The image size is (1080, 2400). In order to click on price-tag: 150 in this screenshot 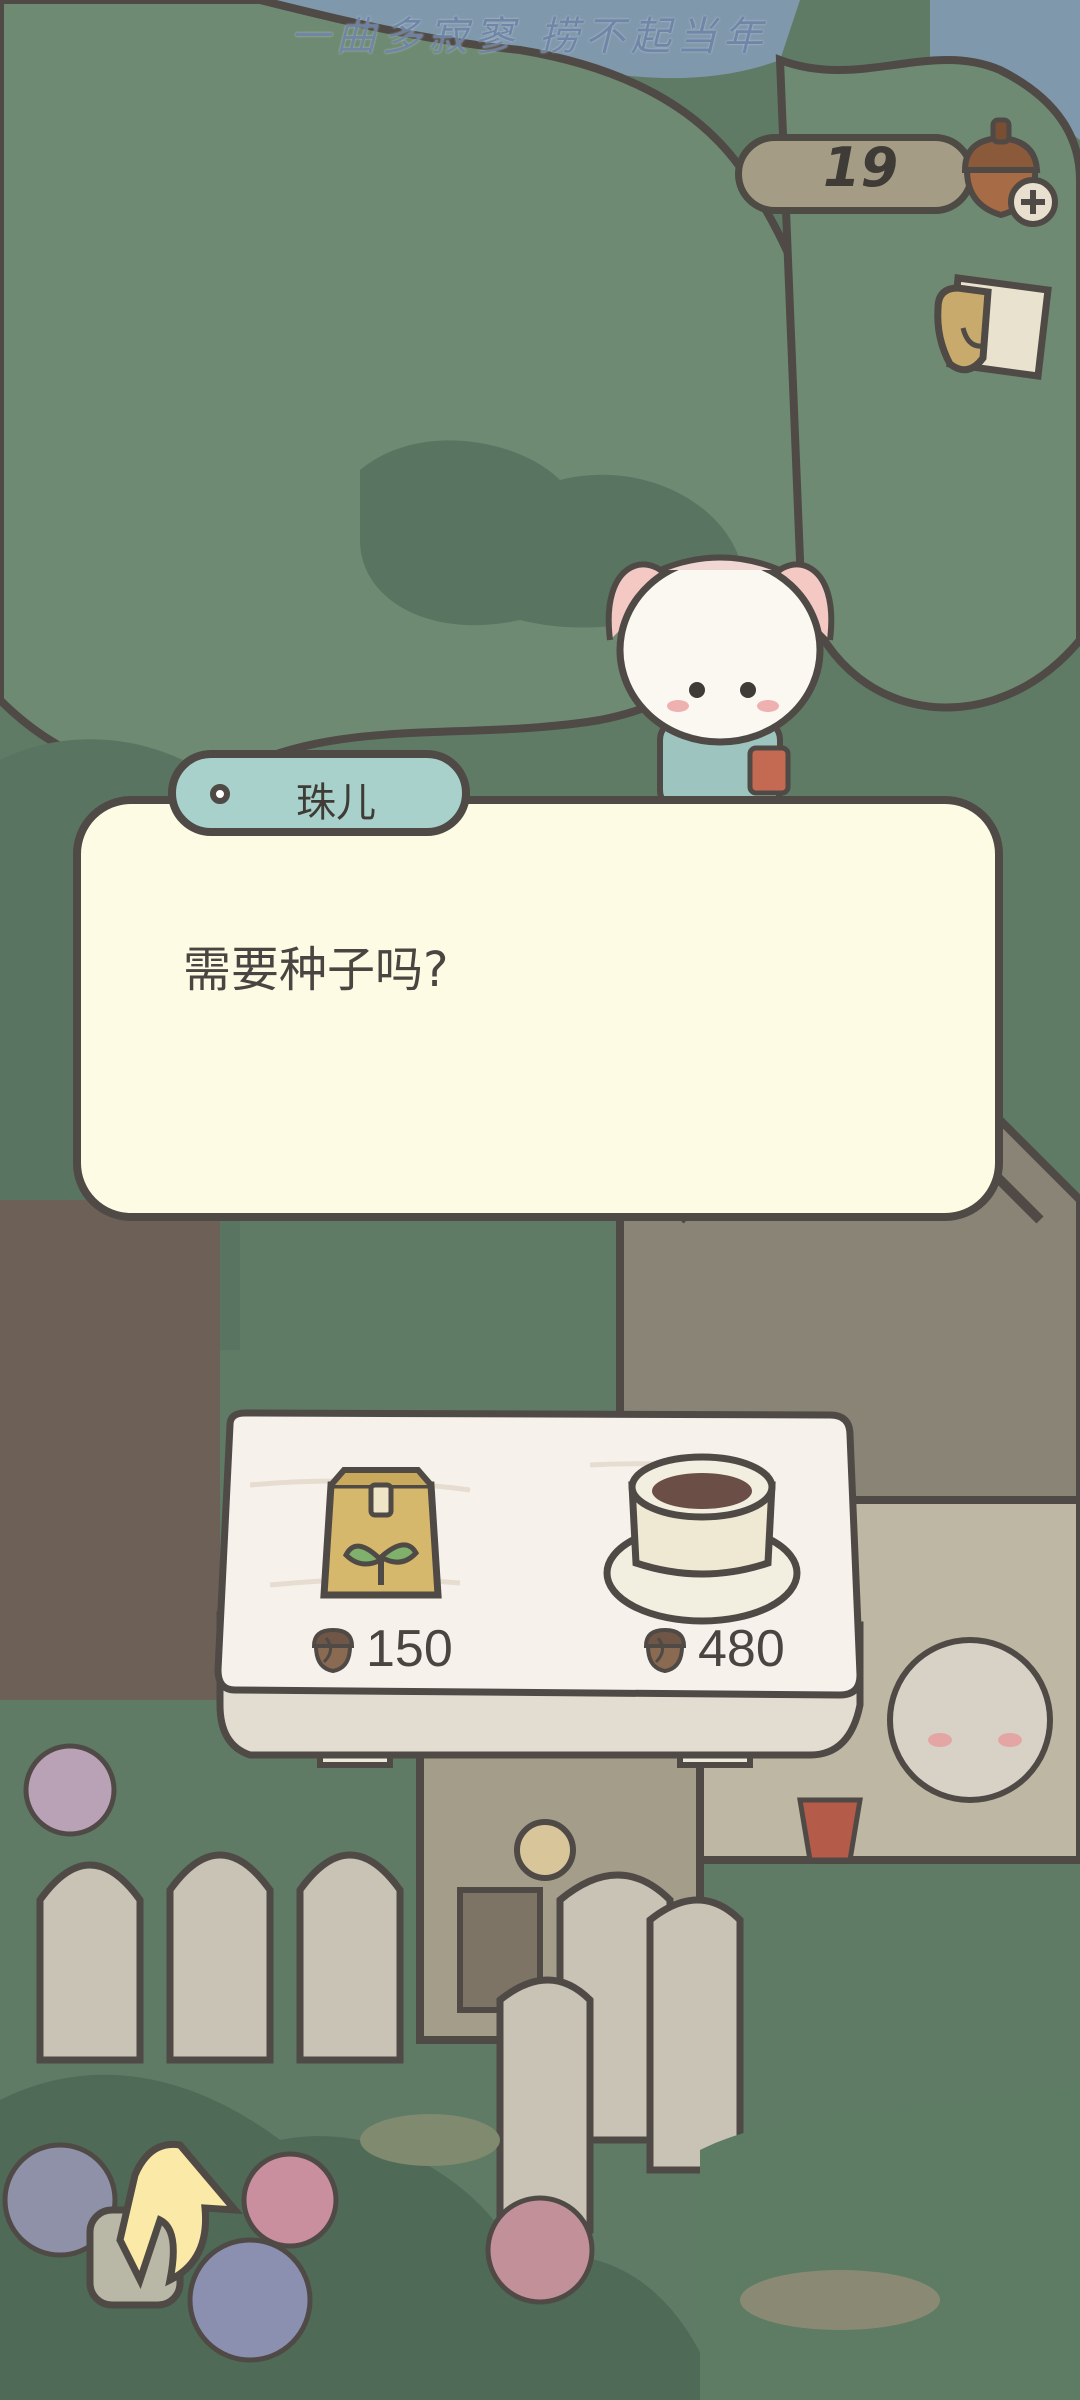, I will do `click(381, 1649)`.